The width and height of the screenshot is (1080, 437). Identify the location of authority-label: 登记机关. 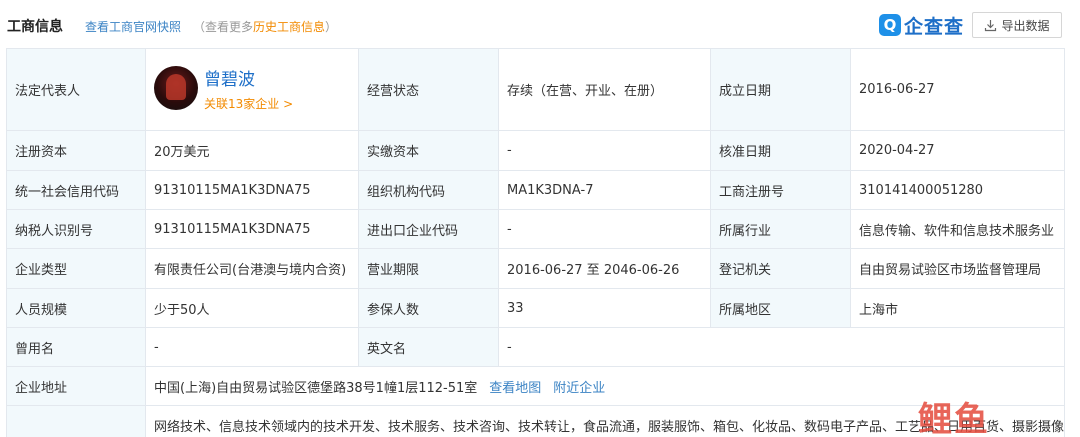
(780, 268).